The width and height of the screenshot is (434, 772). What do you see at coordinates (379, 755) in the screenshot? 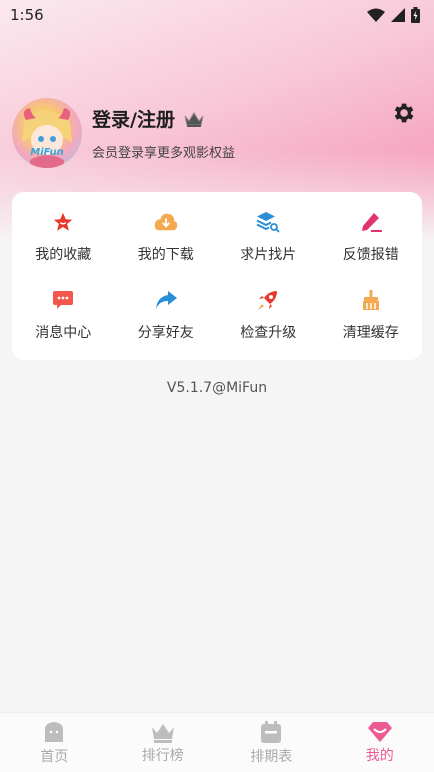
I see `nav-label: 我的` at bounding box center [379, 755].